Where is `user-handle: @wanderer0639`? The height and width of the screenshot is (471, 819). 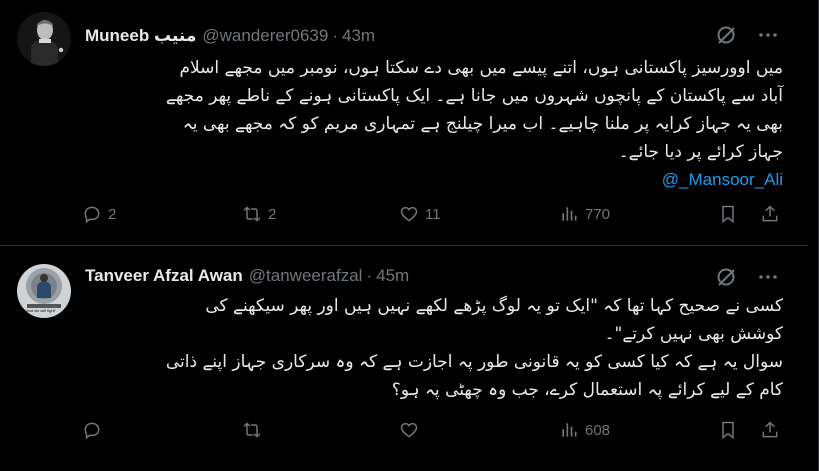 user-handle: @wanderer0639 is located at coordinates (265, 36).